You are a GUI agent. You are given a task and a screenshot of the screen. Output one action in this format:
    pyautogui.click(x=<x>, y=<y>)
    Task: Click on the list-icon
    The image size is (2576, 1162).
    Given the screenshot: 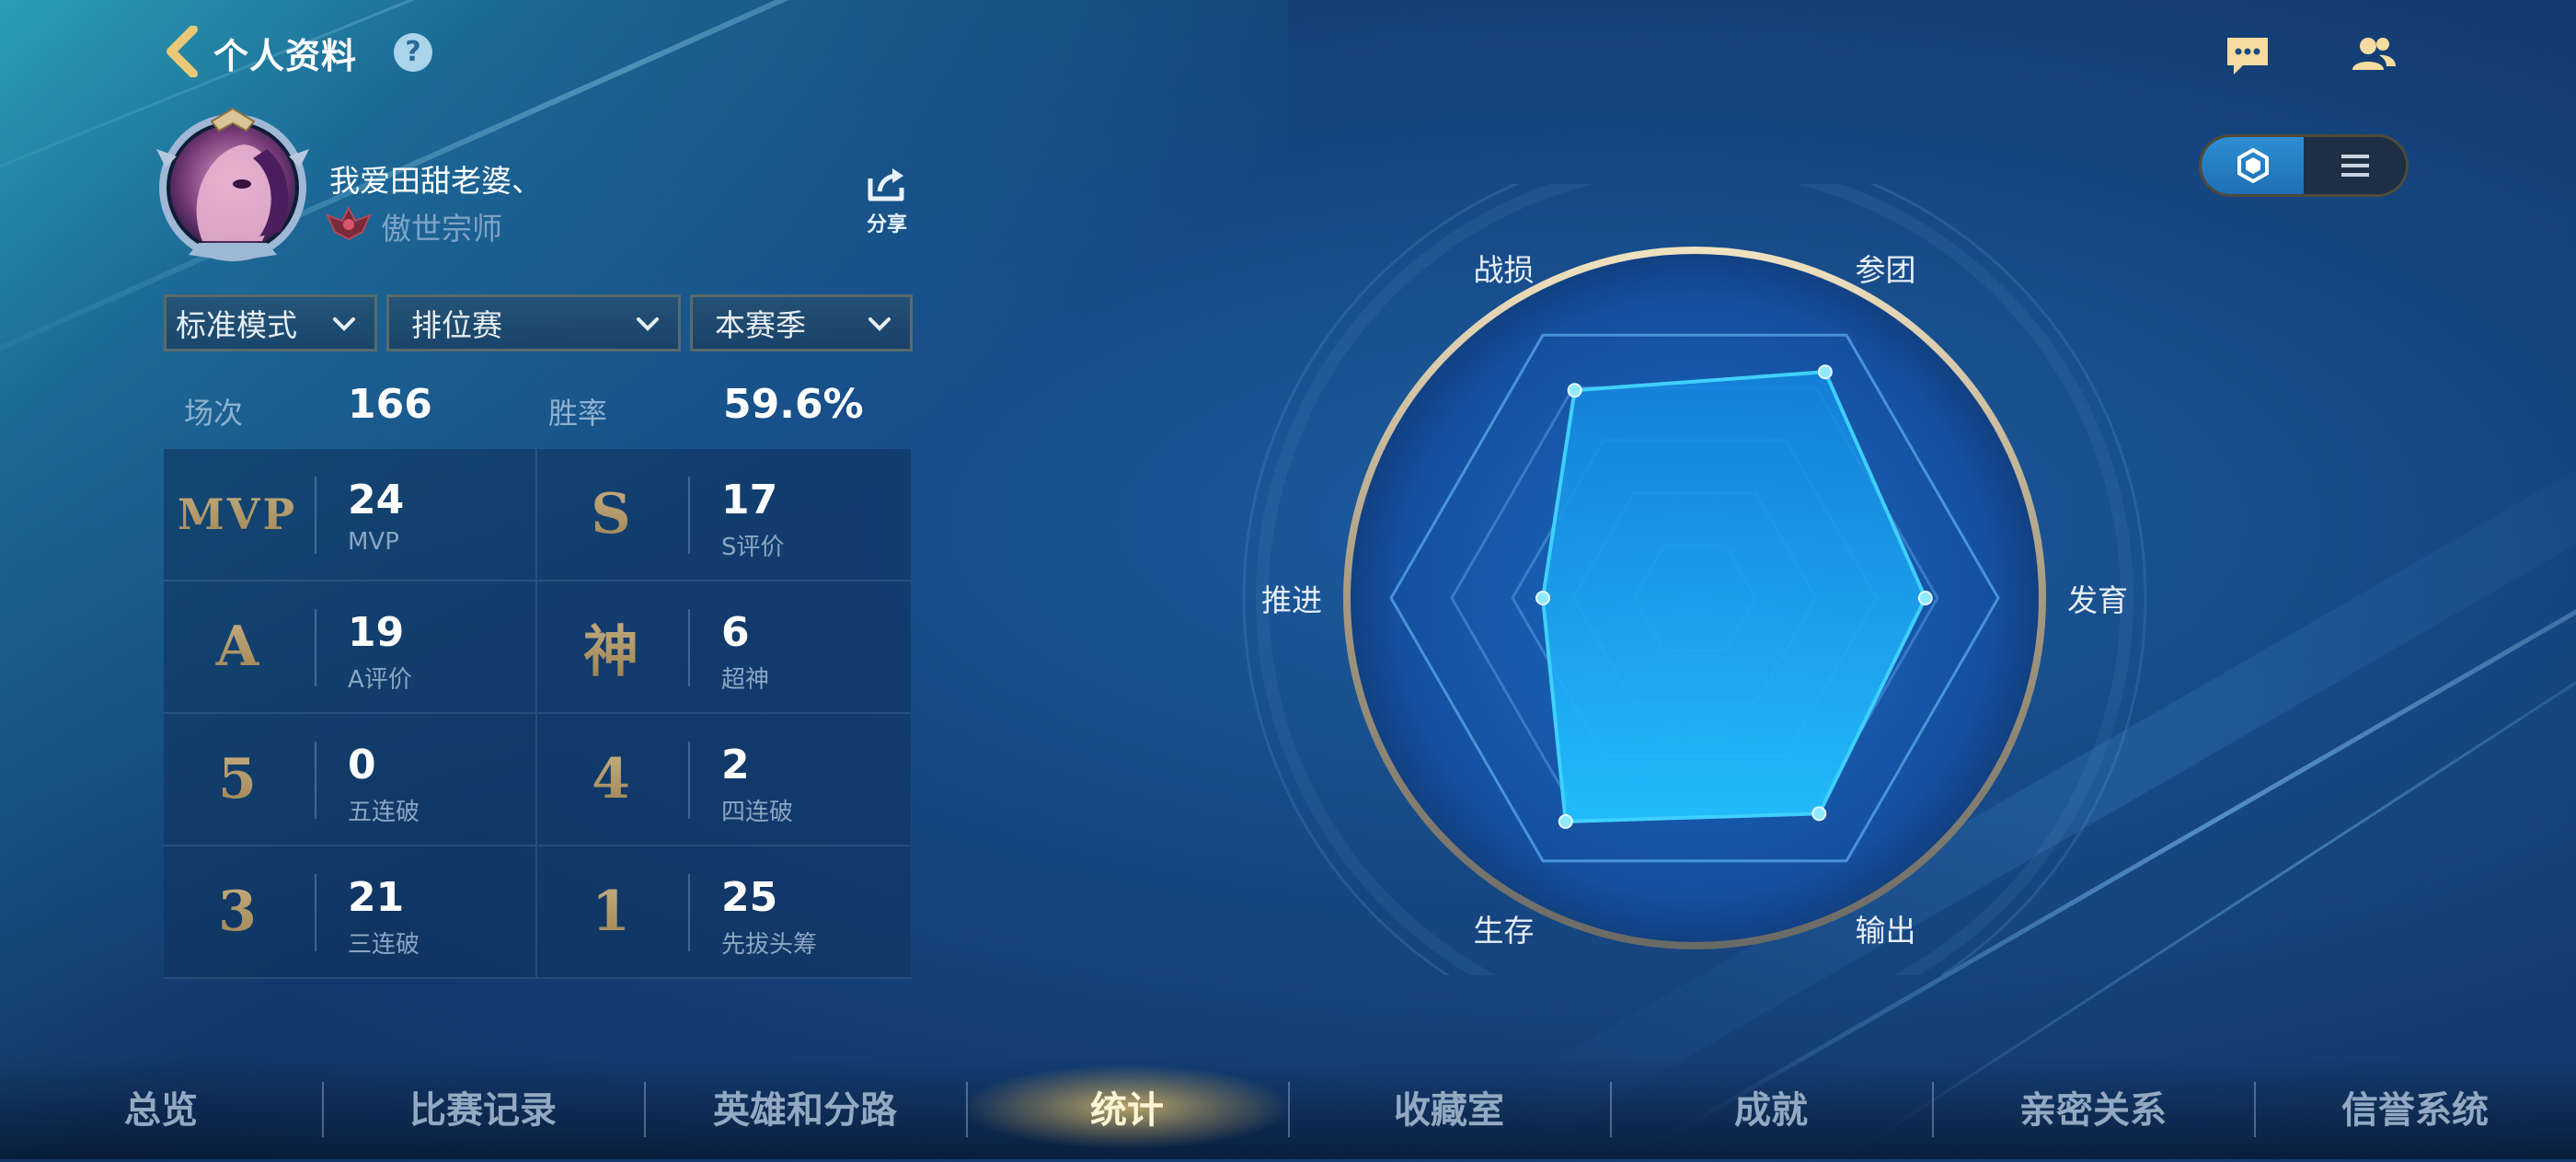 What is the action you would take?
    pyautogui.click(x=2355, y=165)
    